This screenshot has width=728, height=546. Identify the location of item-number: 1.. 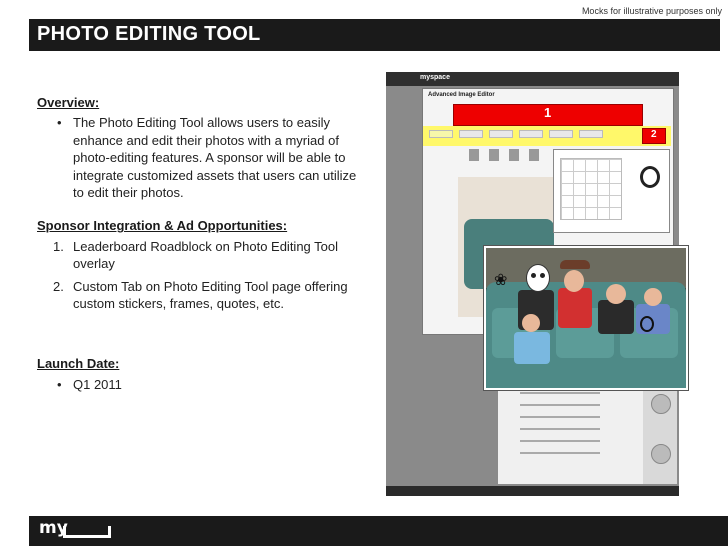
(58, 246).